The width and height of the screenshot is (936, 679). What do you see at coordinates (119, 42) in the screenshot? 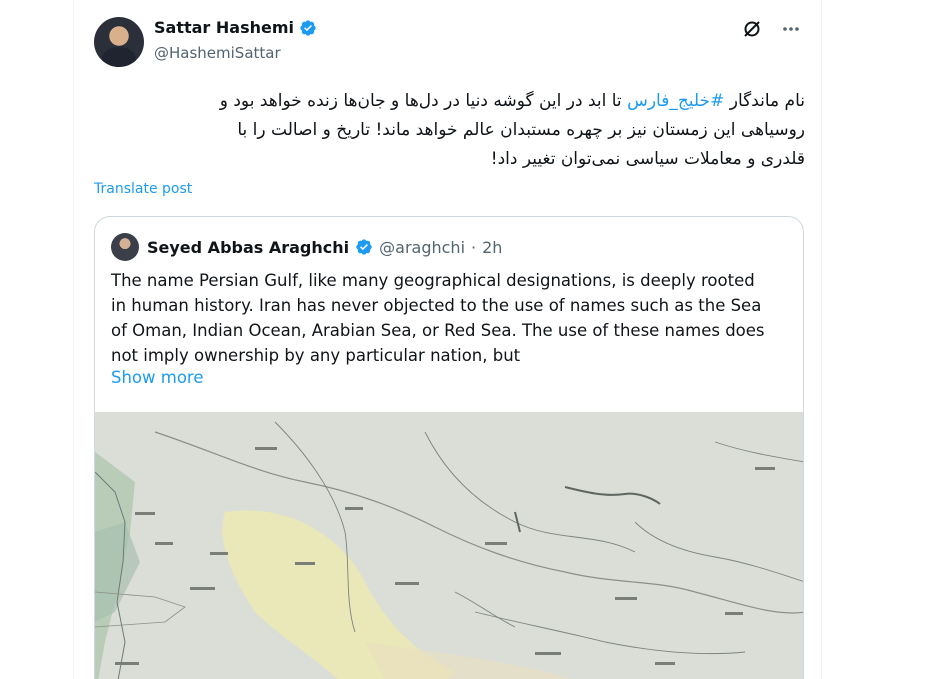
I see `author-avatar` at bounding box center [119, 42].